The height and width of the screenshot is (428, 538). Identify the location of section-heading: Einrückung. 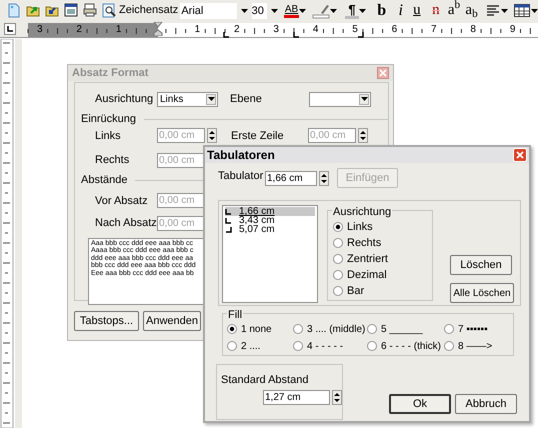
(108, 120).